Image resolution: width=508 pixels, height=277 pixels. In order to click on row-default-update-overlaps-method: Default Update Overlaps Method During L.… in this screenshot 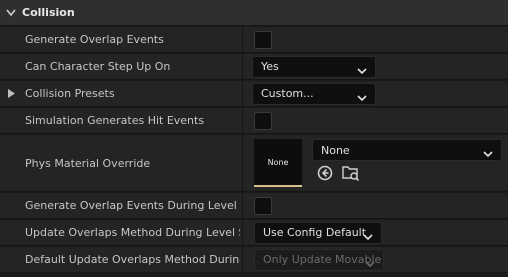, I will do `click(254, 260)`.